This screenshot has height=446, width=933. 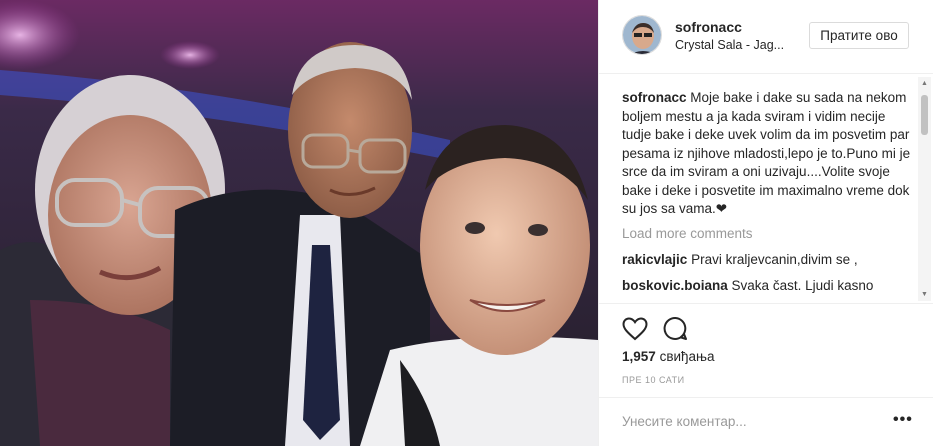 I want to click on comments-scrollbar: ▲ ▼, so click(x=924, y=189).